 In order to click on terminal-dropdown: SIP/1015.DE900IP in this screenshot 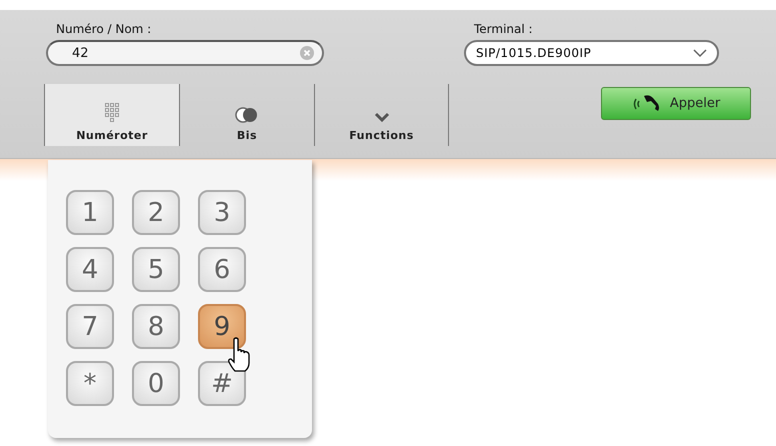, I will do `click(591, 53)`.